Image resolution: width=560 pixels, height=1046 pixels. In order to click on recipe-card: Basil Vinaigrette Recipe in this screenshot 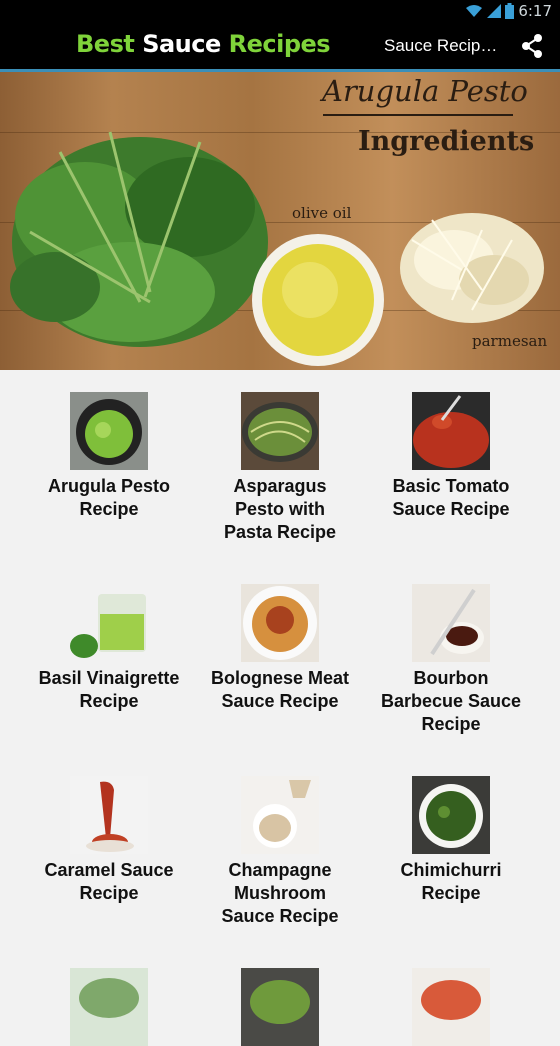, I will do `click(109, 648)`.